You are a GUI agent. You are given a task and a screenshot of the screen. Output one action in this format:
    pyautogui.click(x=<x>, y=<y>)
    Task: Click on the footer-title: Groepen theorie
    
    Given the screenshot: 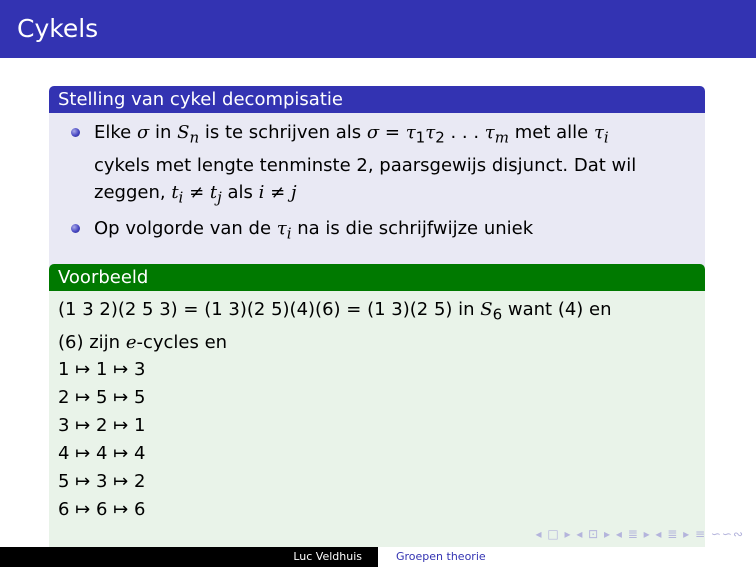 What is the action you would take?
    pyautogui.click(x=567, y=557)
    